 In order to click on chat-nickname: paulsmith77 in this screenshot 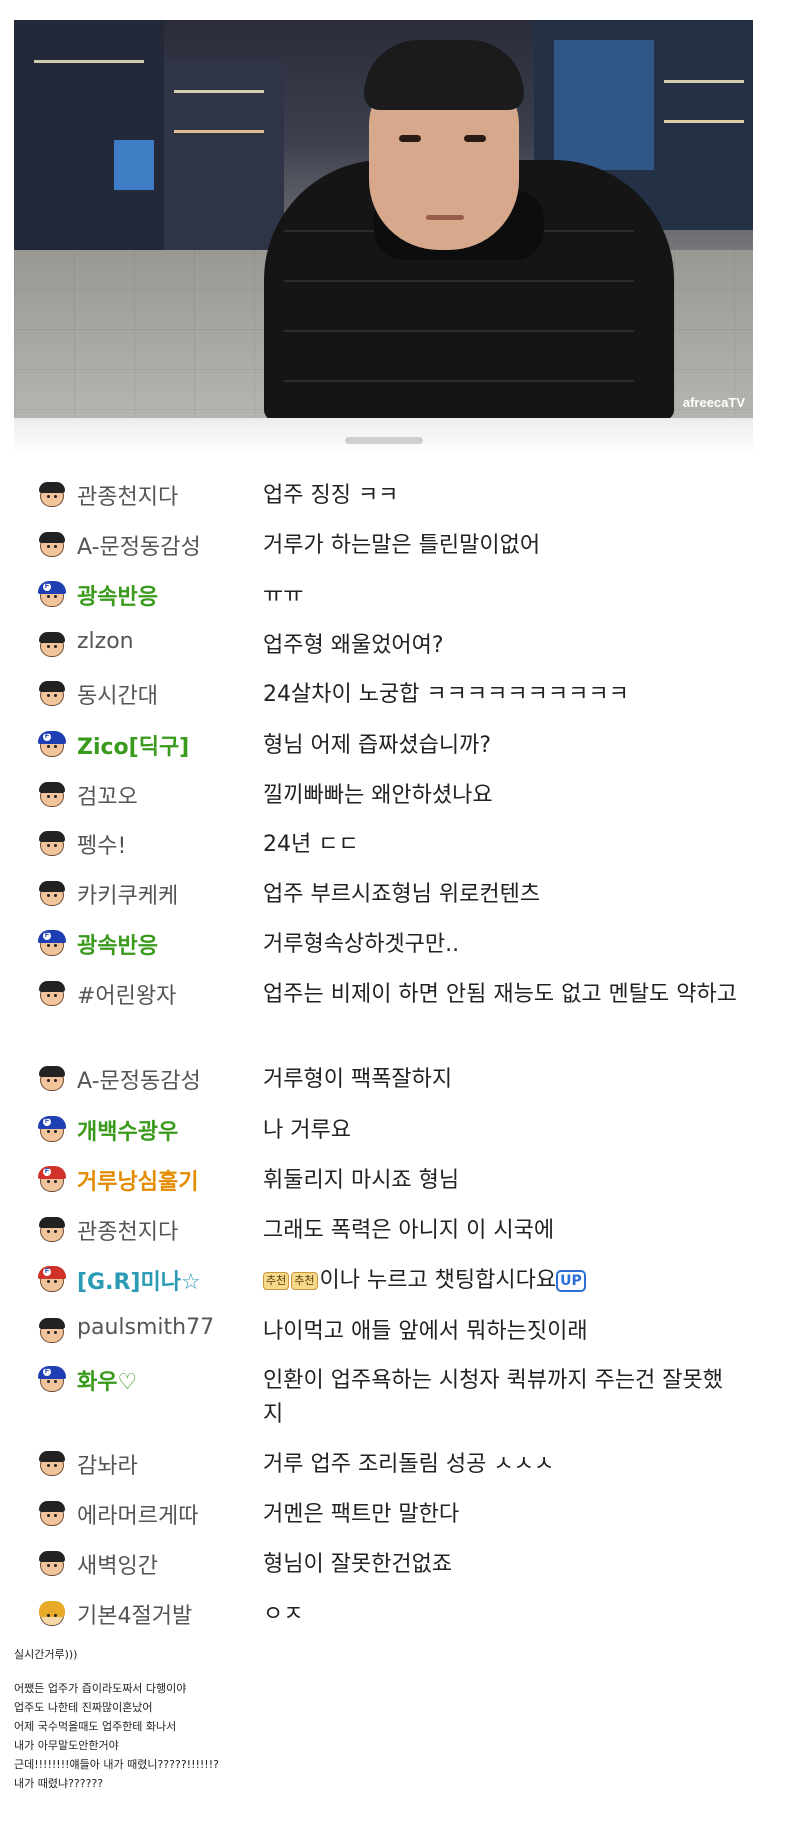, I will do `click(145, 1327)`.